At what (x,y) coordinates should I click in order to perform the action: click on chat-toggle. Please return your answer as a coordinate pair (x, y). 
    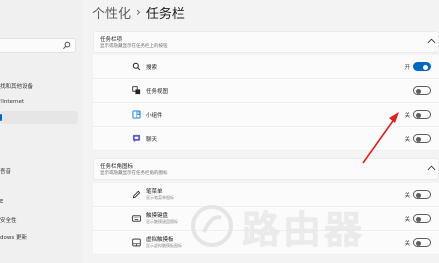
    Looking at the image, I should click on (422, 138).